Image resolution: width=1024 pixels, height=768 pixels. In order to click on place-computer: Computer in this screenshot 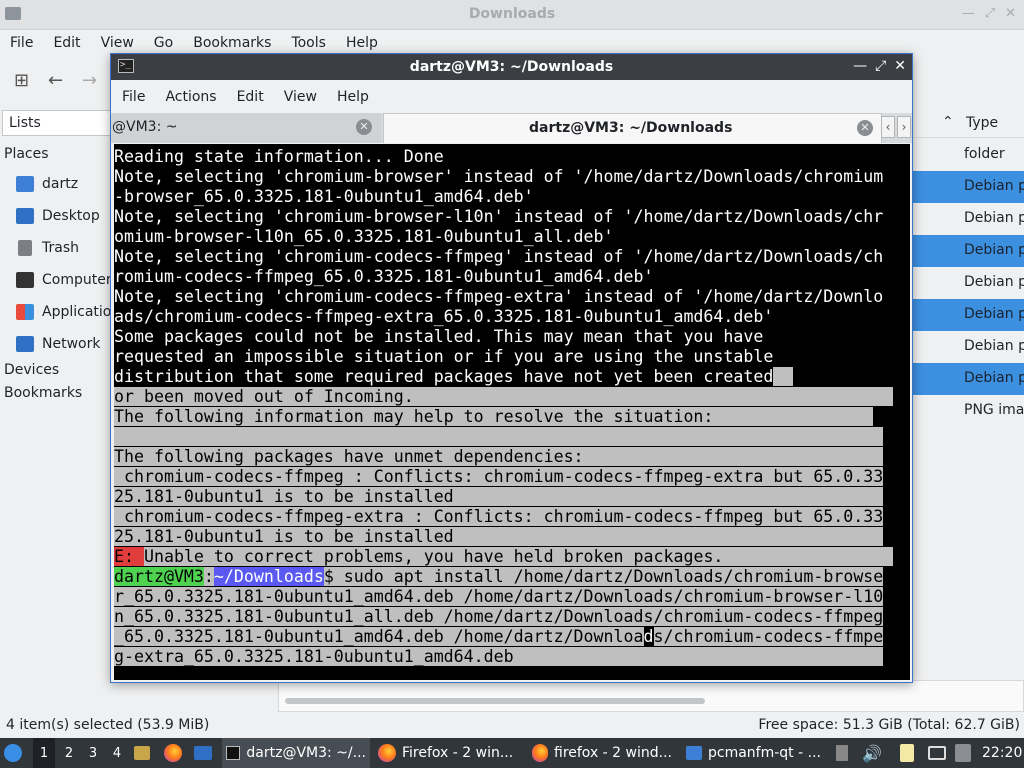, I will do `click(64, 280)`.